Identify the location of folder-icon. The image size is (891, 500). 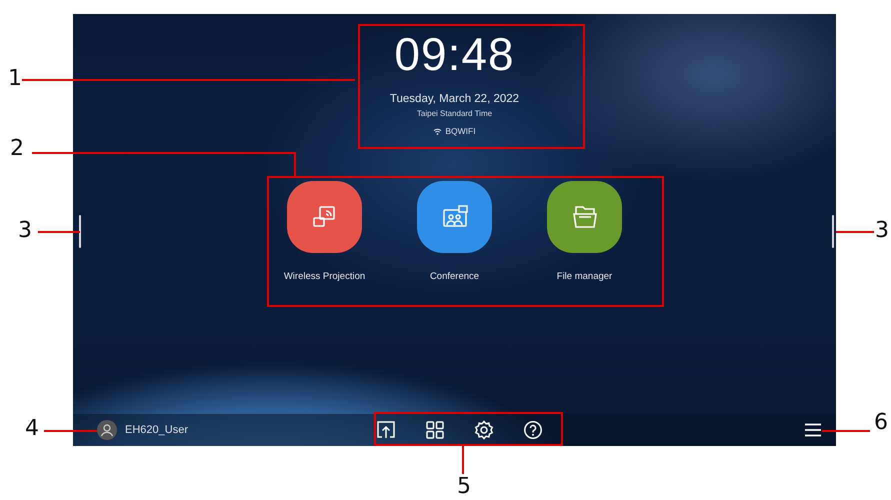
(584, 217).